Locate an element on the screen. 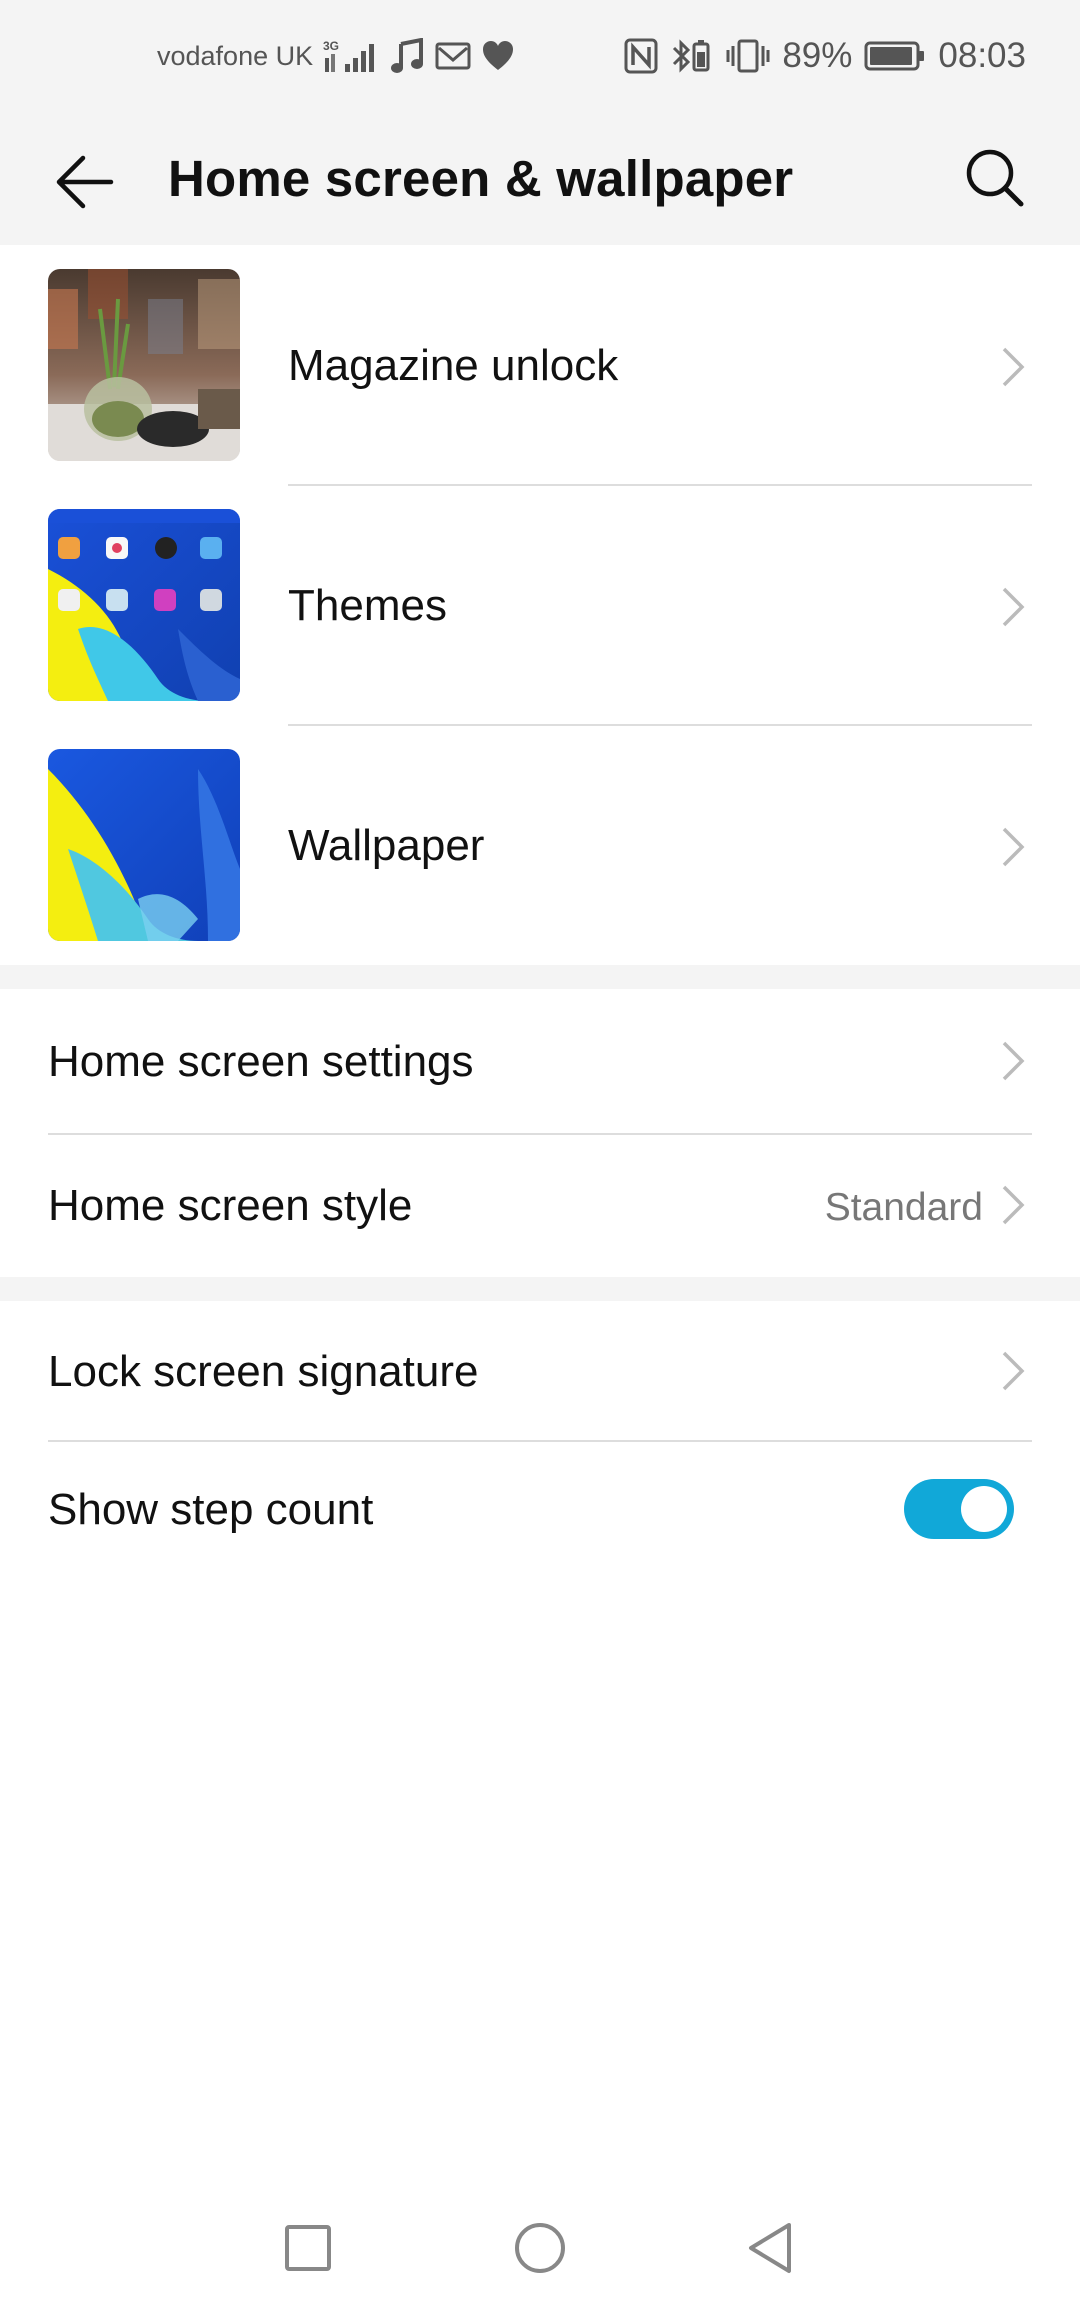 The image size is (1080, 2310). home-screen-settings-label: Home screen settings is located at coordinates (261, 1061).